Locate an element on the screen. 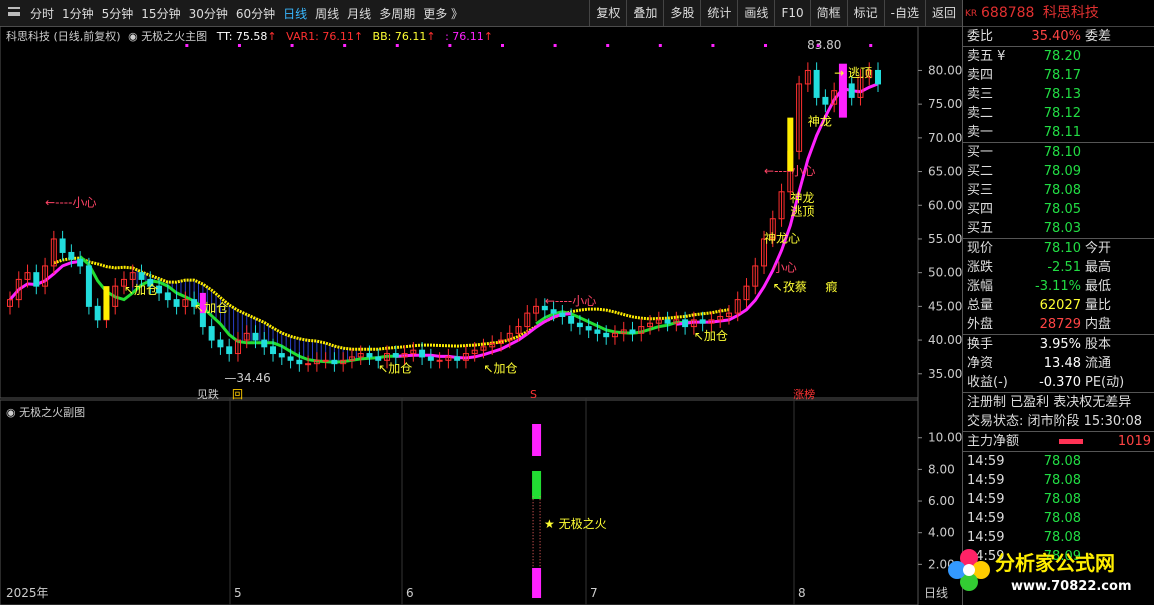  y-tick-label-8: 40.00 is located at coordinates (945, 340).